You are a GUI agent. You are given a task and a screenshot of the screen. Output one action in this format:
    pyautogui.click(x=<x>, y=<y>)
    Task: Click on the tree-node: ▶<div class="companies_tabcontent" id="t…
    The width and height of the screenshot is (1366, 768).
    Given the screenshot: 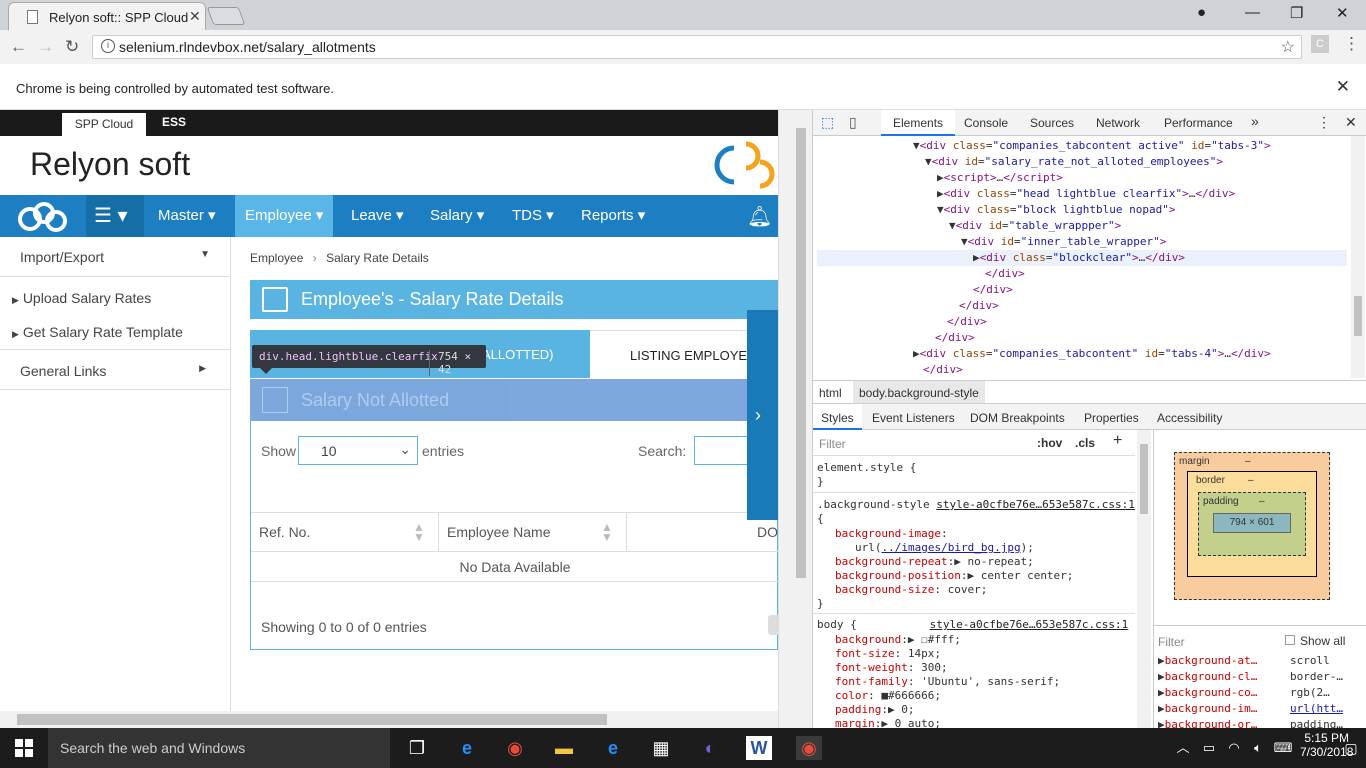 What is the action you would take?
    pyautogui.click(x=1092, y=354)
    